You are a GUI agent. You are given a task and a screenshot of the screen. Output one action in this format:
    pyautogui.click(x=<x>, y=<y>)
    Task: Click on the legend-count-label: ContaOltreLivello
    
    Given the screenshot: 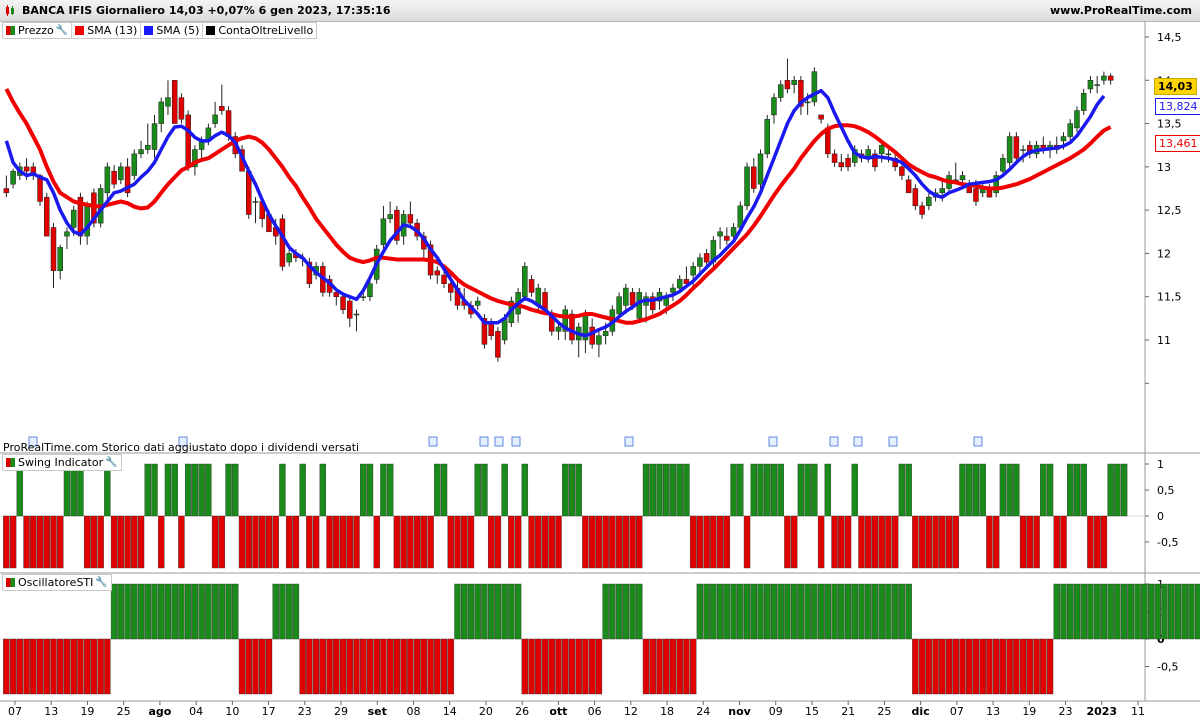 What is the action you would take?
    pyautogui.click(x=266, y=30)
    